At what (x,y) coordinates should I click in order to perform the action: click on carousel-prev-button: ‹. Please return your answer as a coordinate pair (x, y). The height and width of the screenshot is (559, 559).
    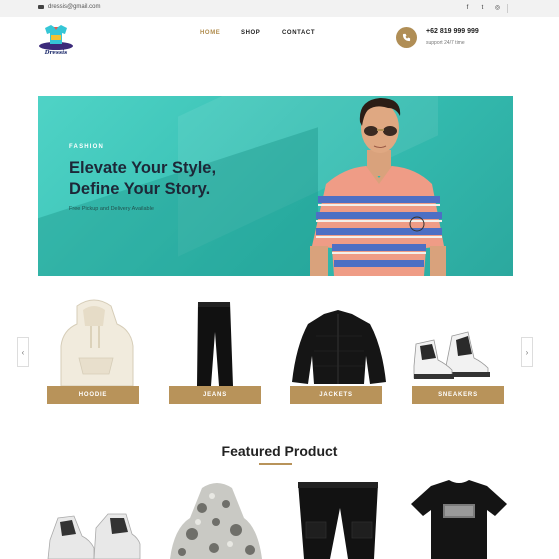
    Looking at the image, I should click on (23, 352).